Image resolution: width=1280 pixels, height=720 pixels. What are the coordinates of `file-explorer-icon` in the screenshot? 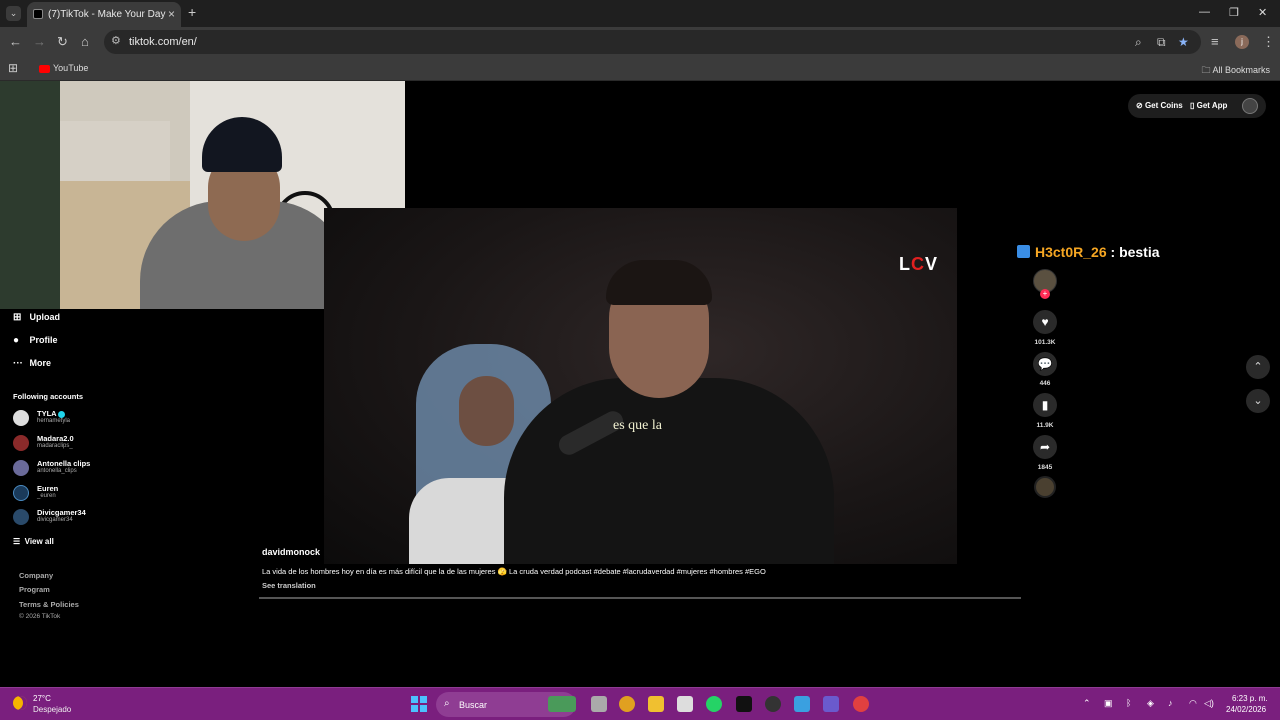 It's located at (656, 704).